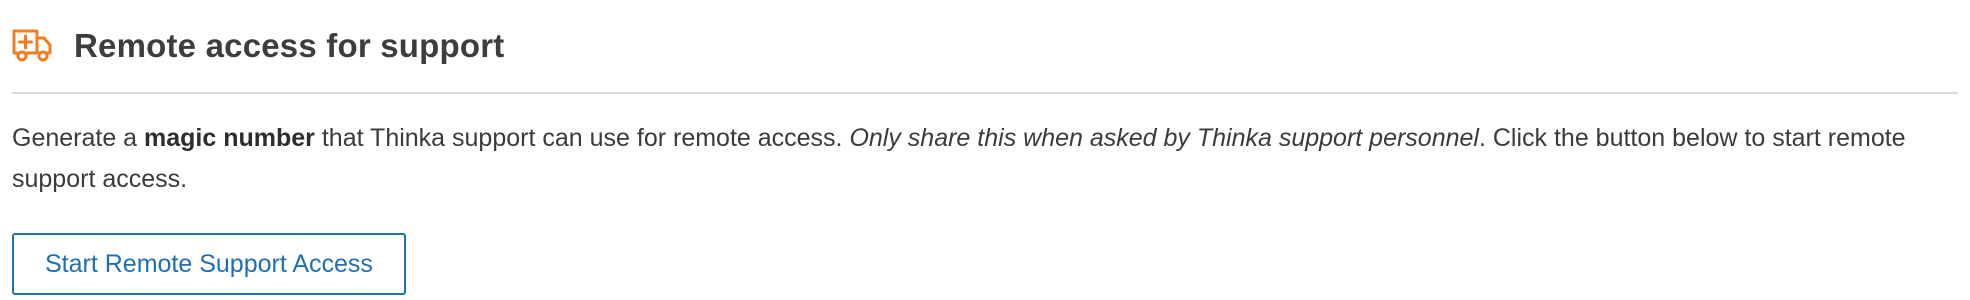 Image resolution: width=1970 pixels, height=300 pixels. Describe the element at coordinates (78, 138) in the screenshot. I see `description-text-before: Generate a` at that location.